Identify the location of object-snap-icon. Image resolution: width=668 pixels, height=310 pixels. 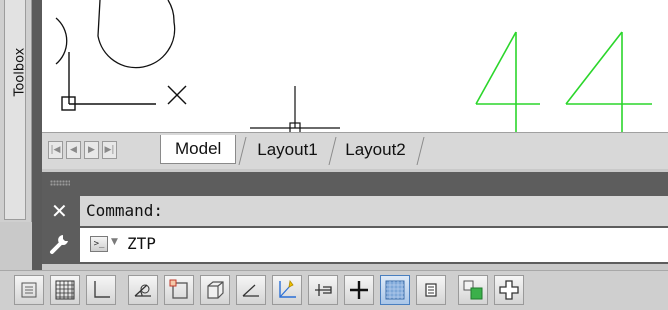
(178, 289).